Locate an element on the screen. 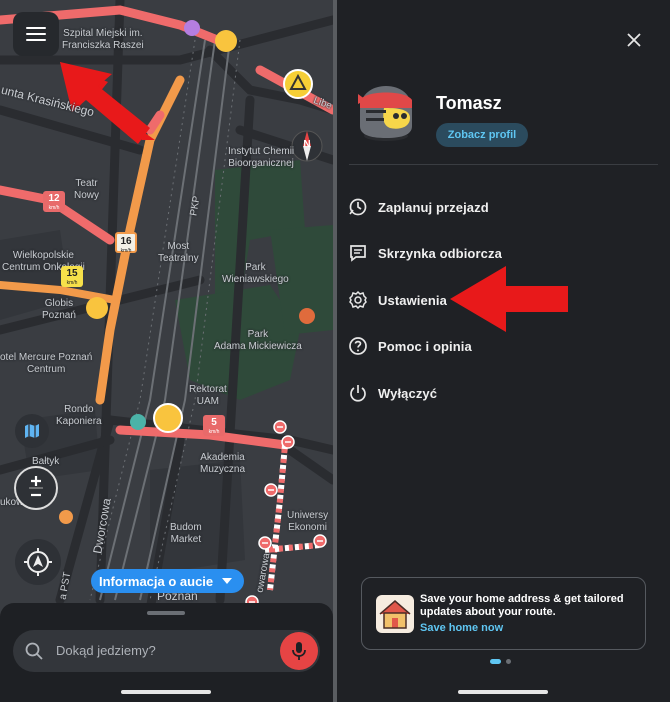  user-name: Tomasz is located at coordinates (469, 103).